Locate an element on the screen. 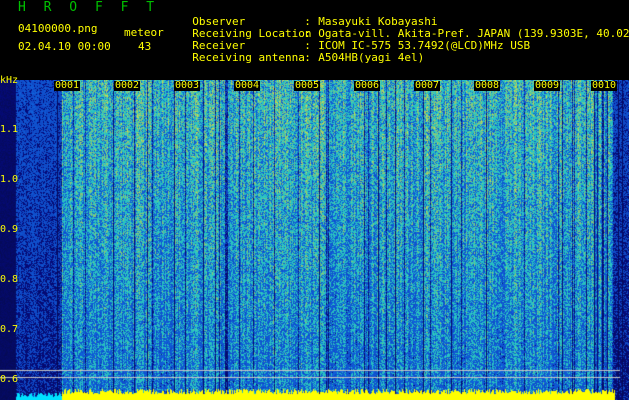 Image resolution: width=629 pixels, height=400 pixels. filename-label: 04100000.png is located at coordinates (58, 28).